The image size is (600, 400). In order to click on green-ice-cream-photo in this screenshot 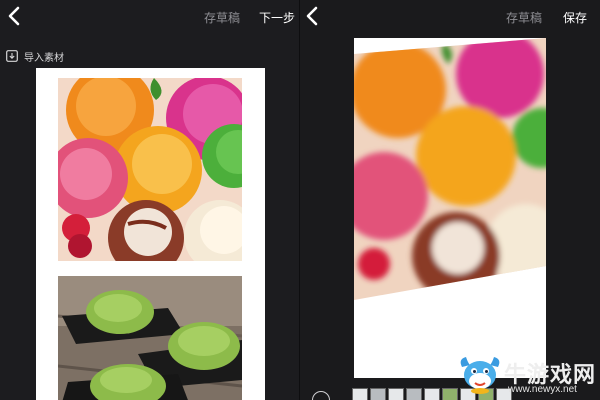, I will do `click(150, 338)`.